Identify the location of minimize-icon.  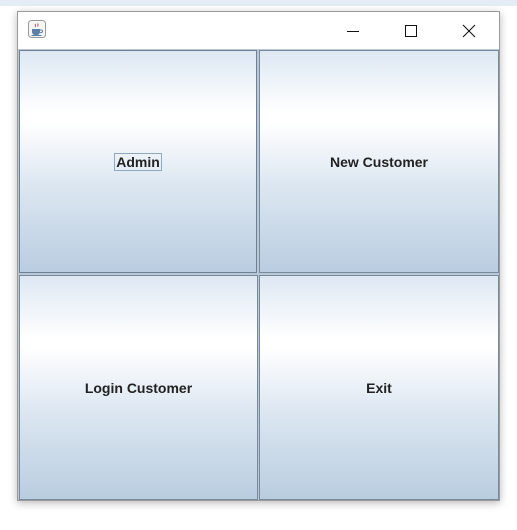
(353, 31).